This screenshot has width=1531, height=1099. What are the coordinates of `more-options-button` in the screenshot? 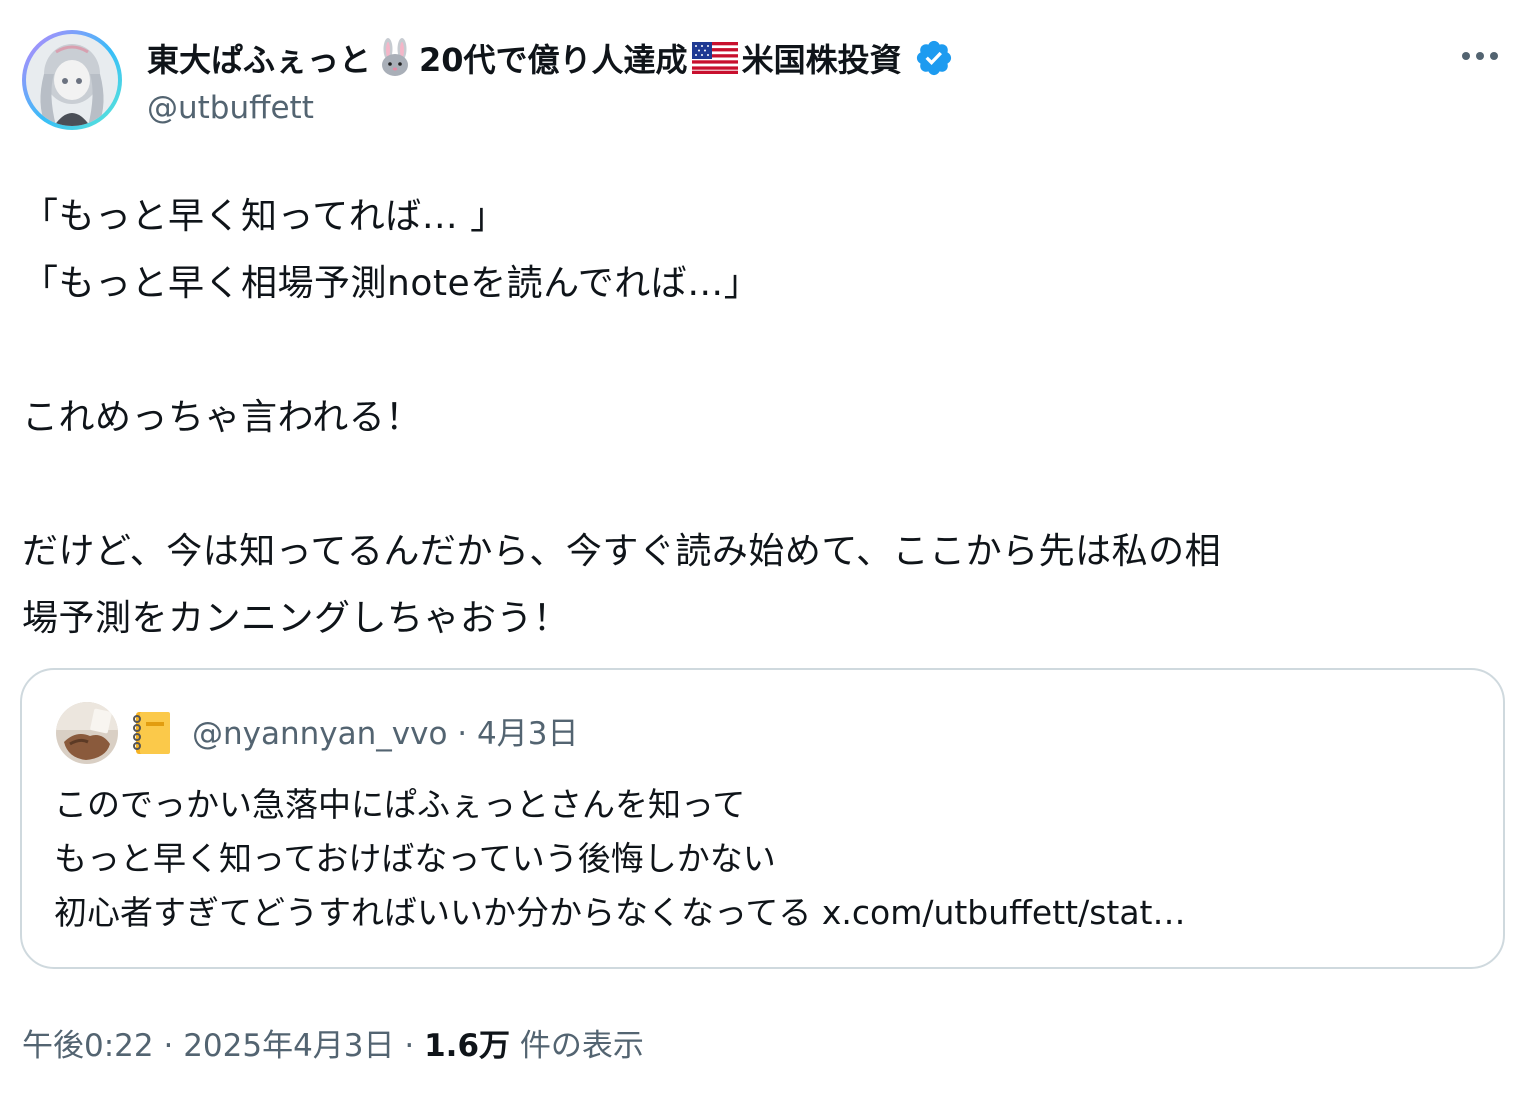 It's located at (1480, 56).